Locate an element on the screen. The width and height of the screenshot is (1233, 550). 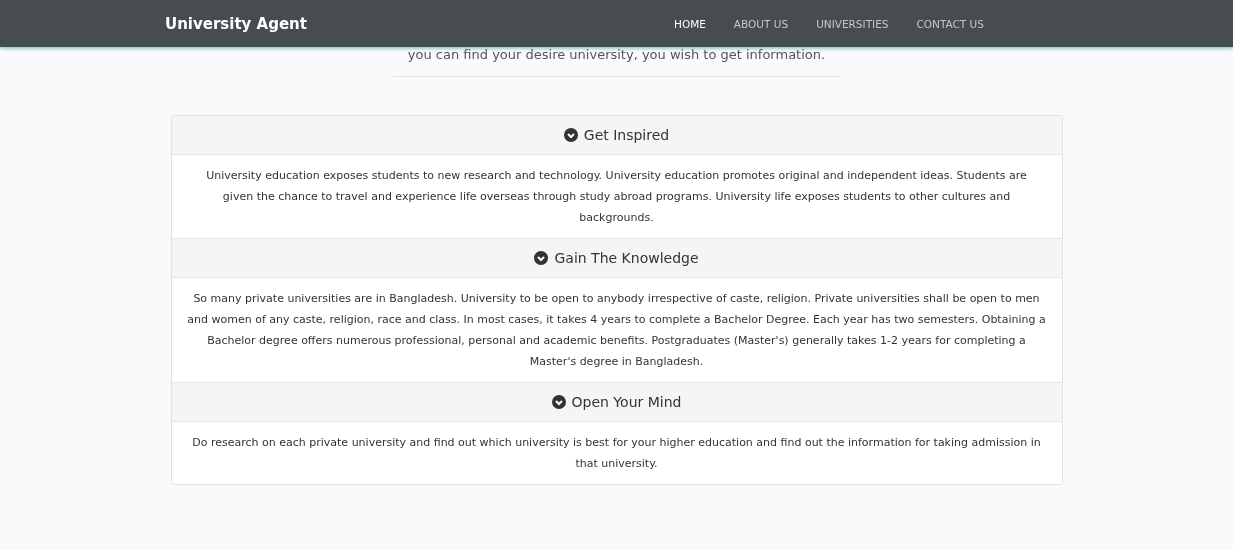
section-title: Gain The Knowledge is located at coordinates (626, 258).